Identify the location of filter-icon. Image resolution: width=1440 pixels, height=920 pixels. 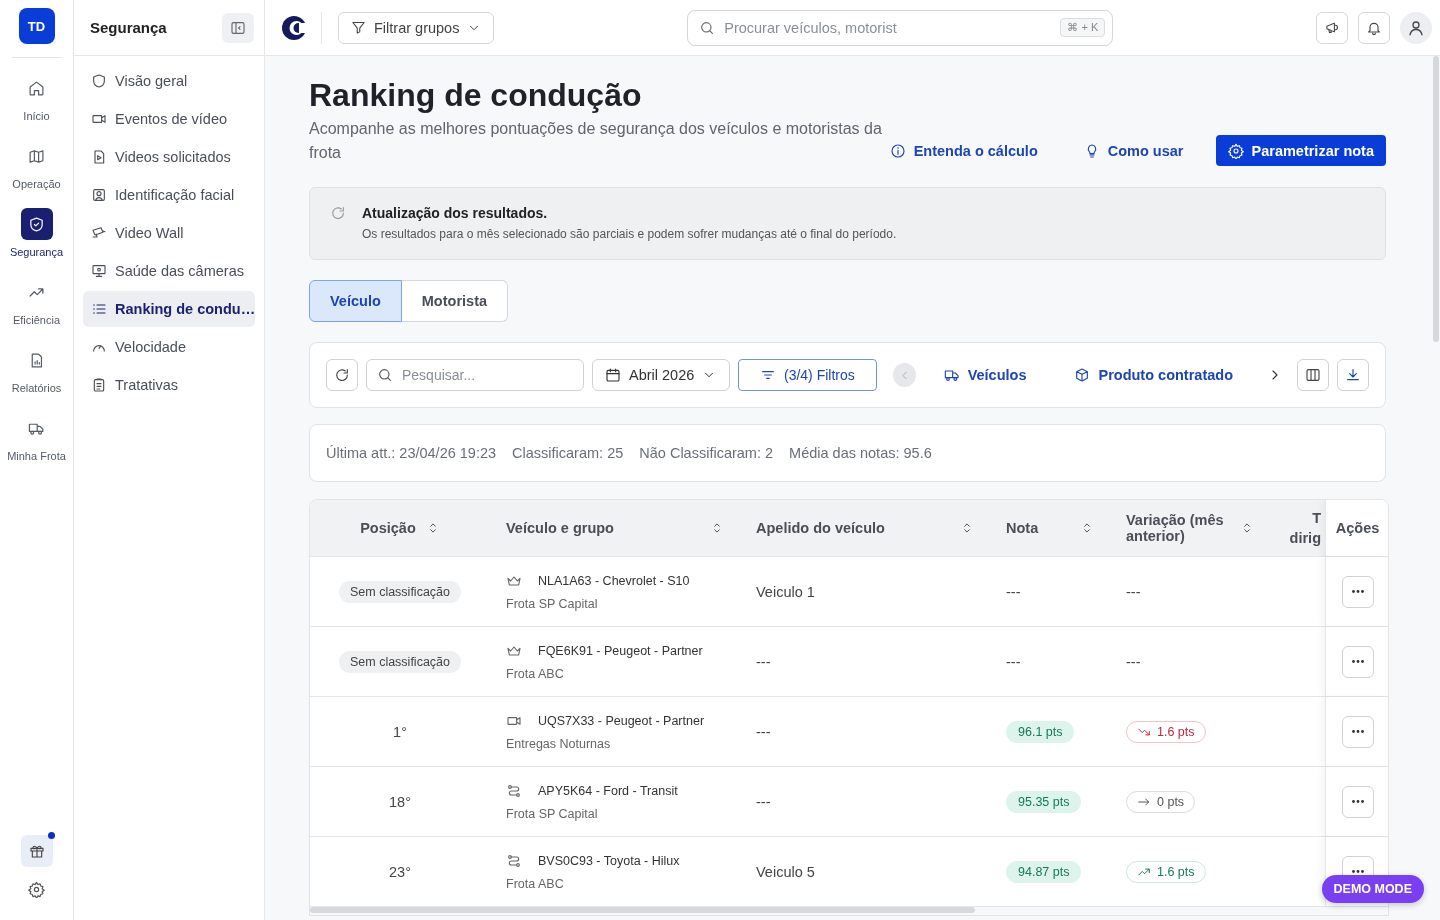
(358, 27).